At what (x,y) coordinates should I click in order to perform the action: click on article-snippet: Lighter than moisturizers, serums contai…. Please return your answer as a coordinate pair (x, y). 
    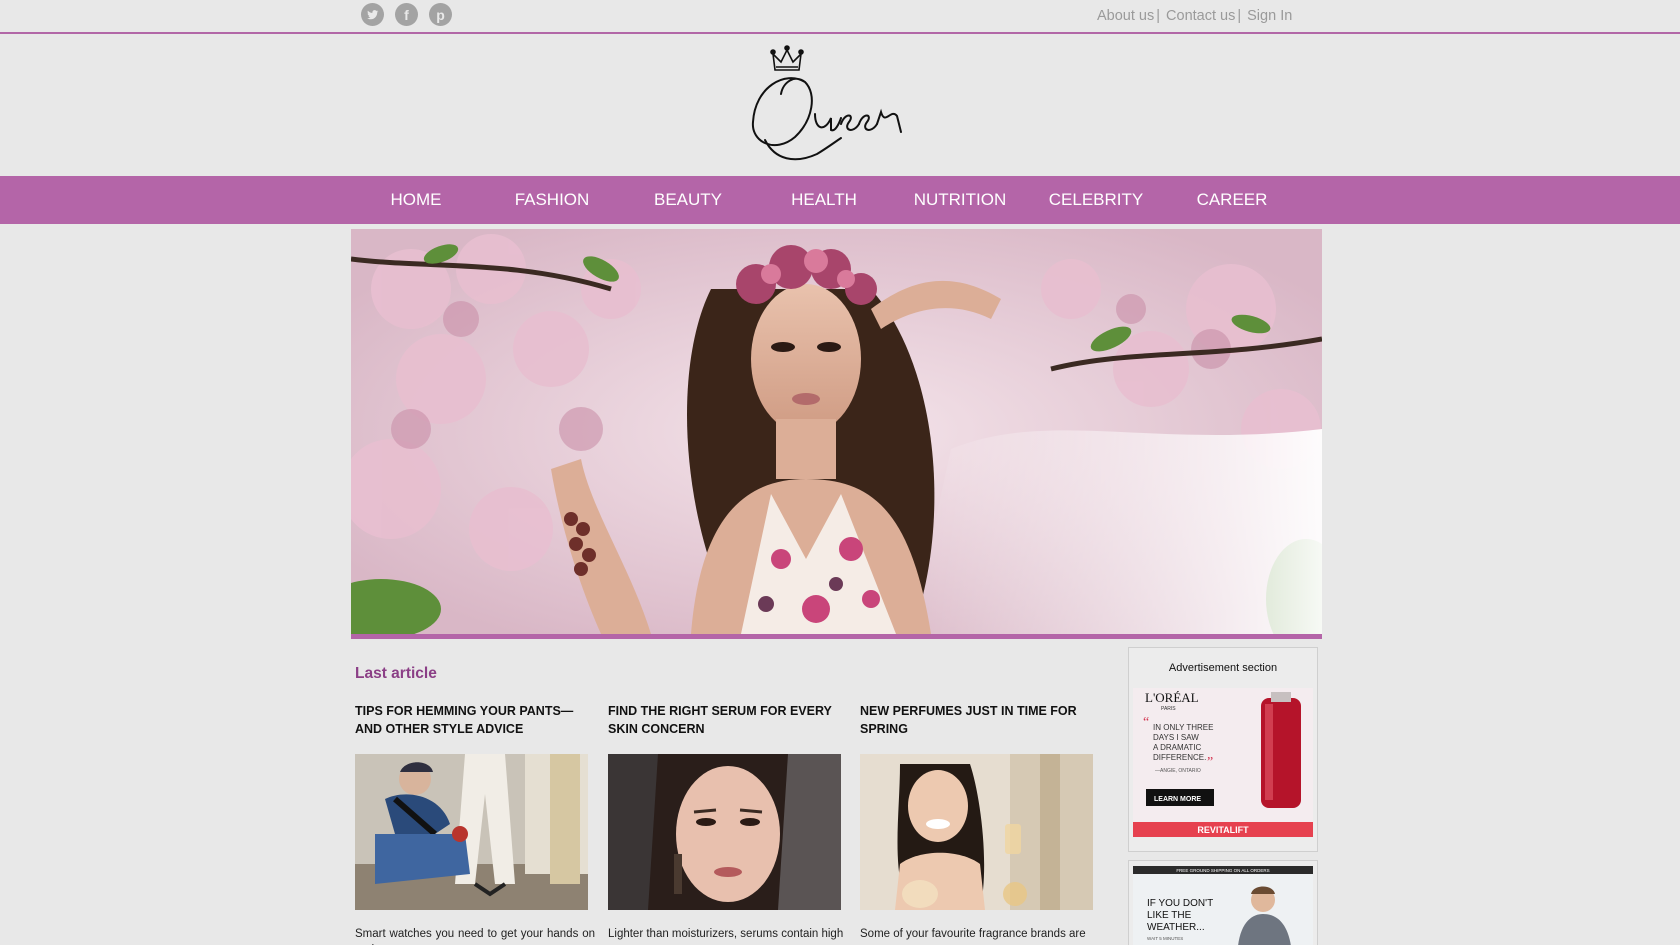
    Looking at the image, I should click on (726, 934).